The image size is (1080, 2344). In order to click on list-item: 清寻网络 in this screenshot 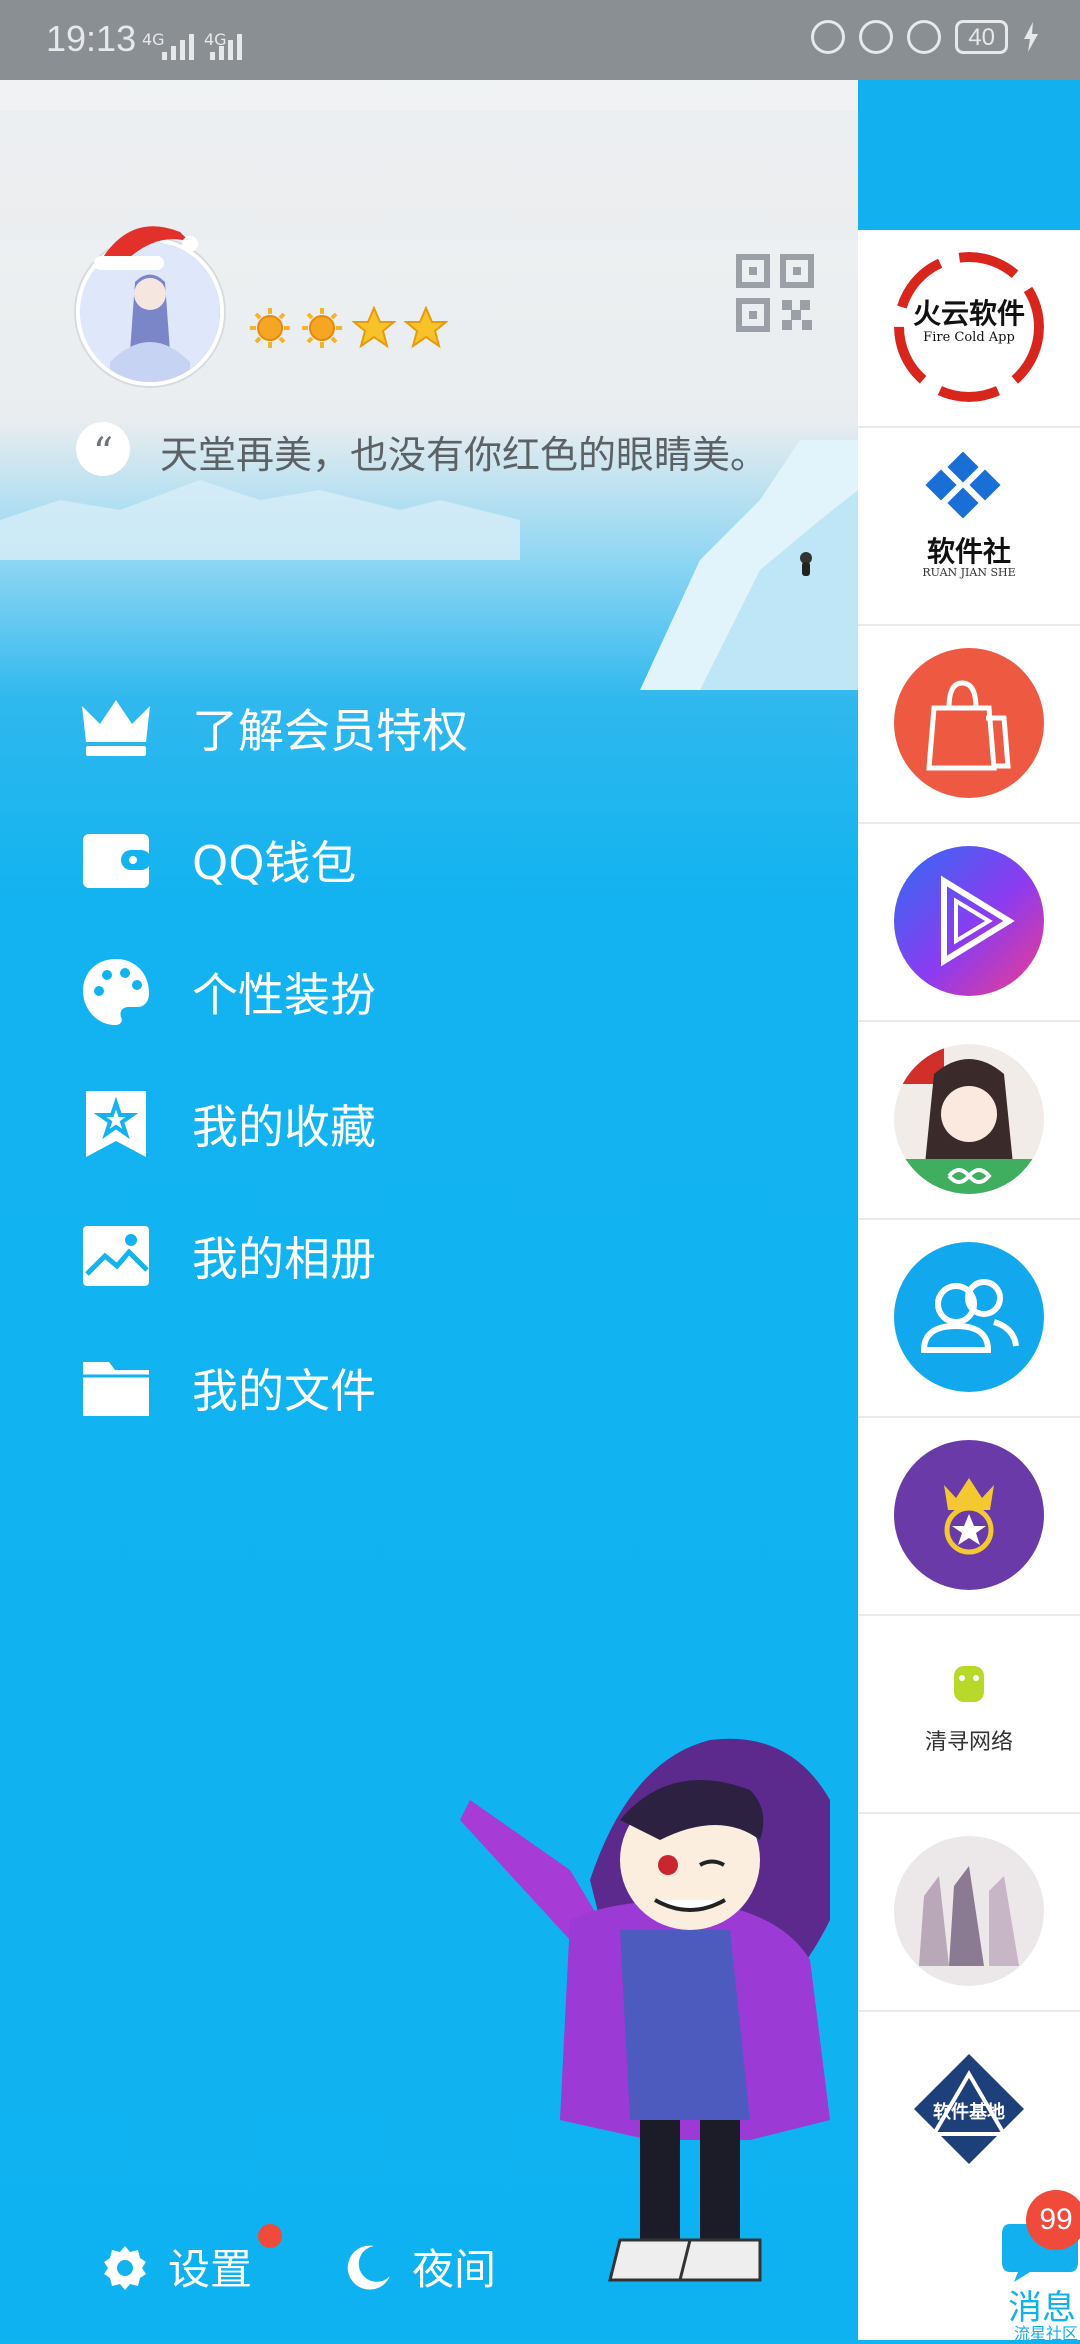, I will do `click(969, 1715)`.